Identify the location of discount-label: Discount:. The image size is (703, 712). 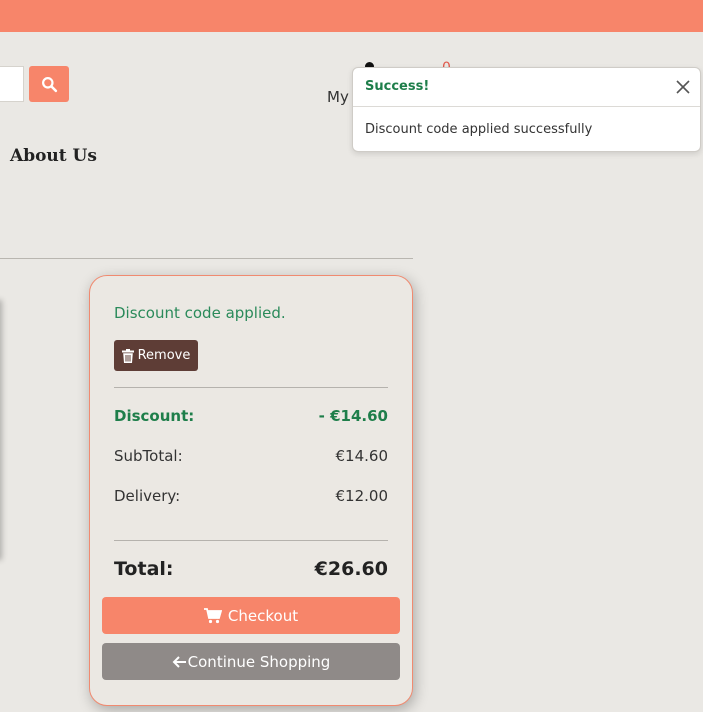
(154, 416).